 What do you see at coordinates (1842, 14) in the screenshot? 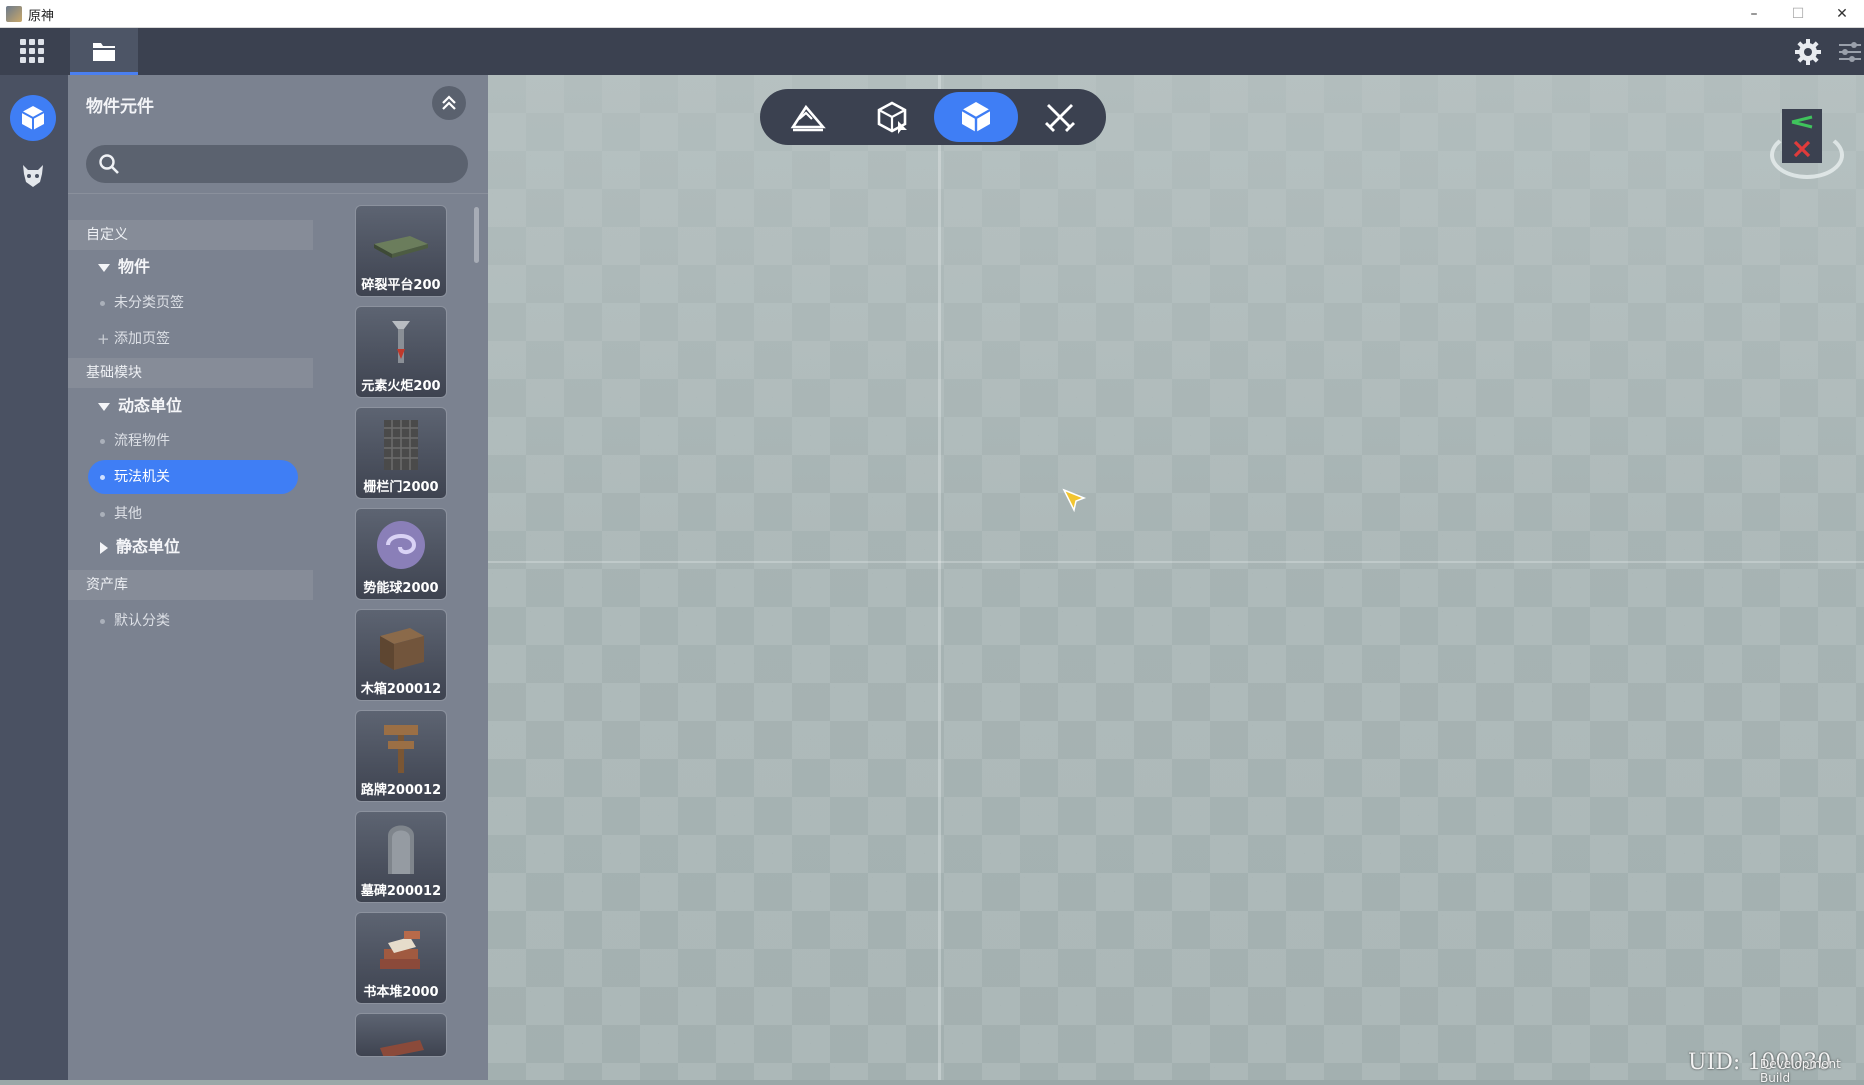
I see `close-button: ✕` at bounding box center [1842, 14].